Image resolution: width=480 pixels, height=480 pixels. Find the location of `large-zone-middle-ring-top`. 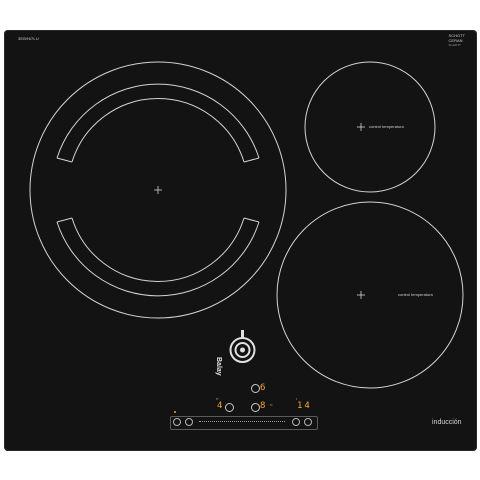

large-zone-middle-ring-top is located at coordinates (158, 121).